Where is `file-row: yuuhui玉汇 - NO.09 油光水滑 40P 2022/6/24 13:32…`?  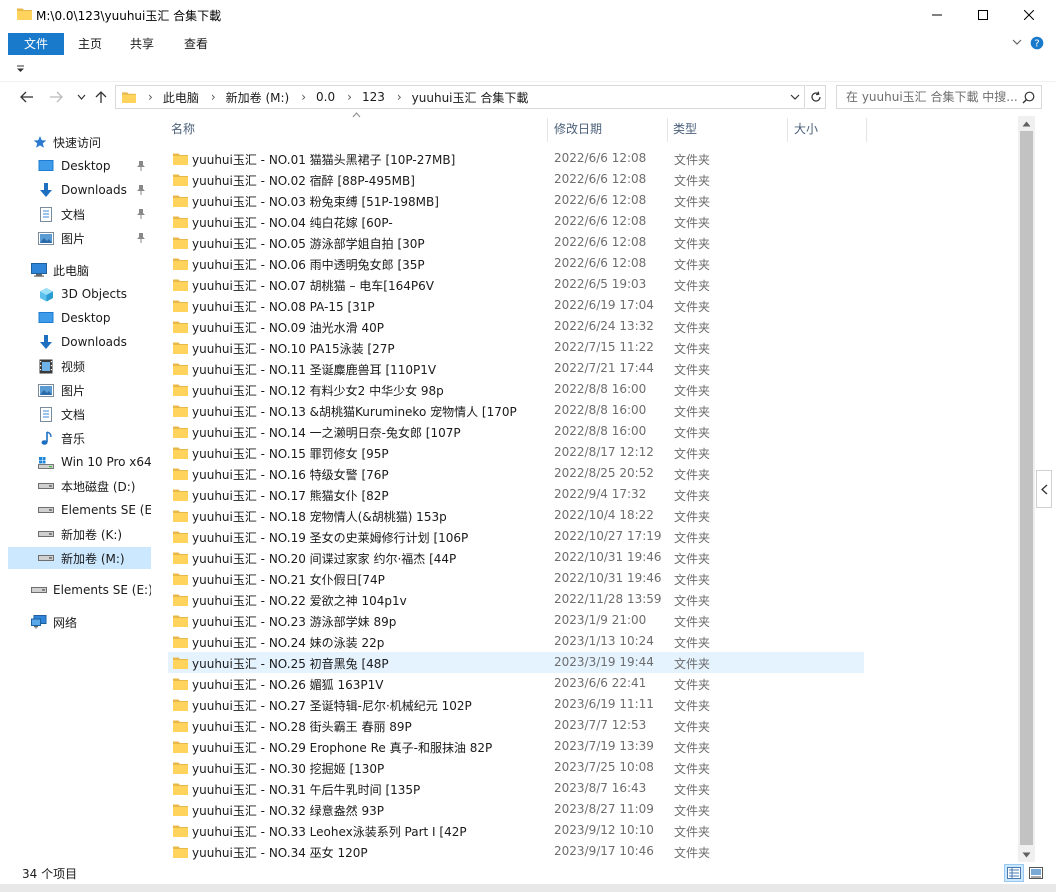
file-row: yuuhui玉汇 - NO.09 油光水滑 40P 2022/6/24 13:32… is located at coordinates (516, 326).